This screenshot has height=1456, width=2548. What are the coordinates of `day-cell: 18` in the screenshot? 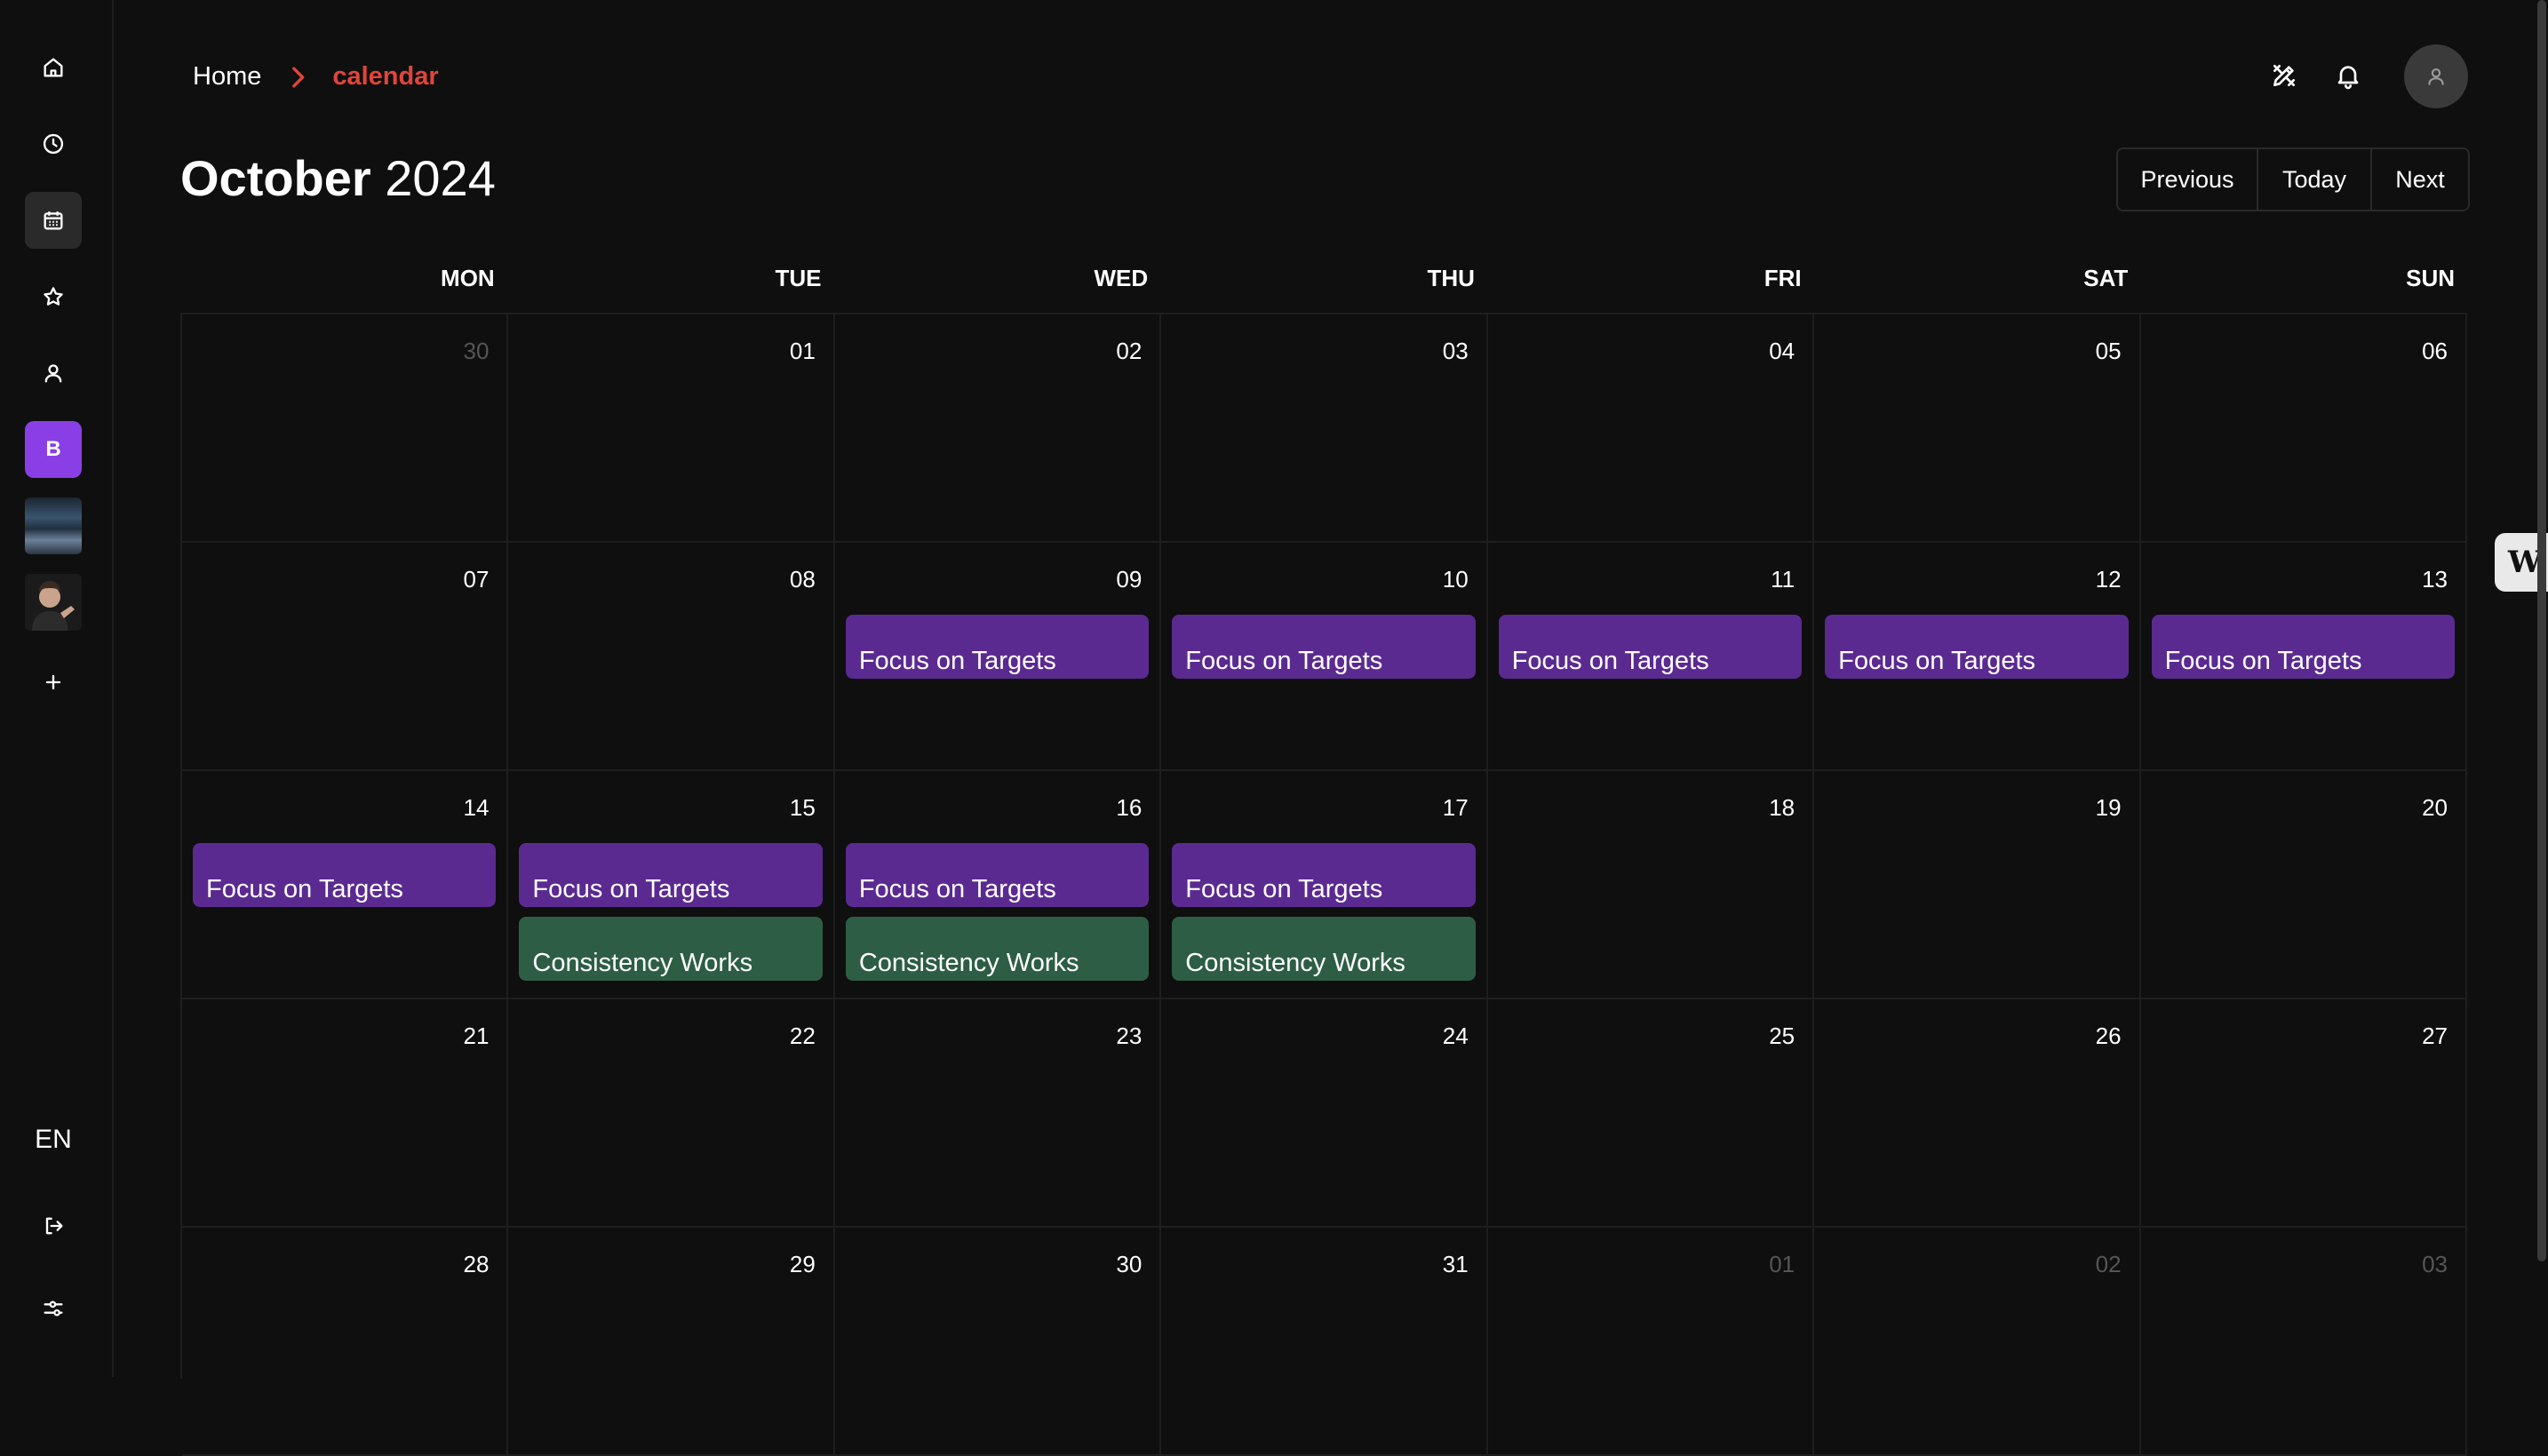 It's located at (1651, 885).